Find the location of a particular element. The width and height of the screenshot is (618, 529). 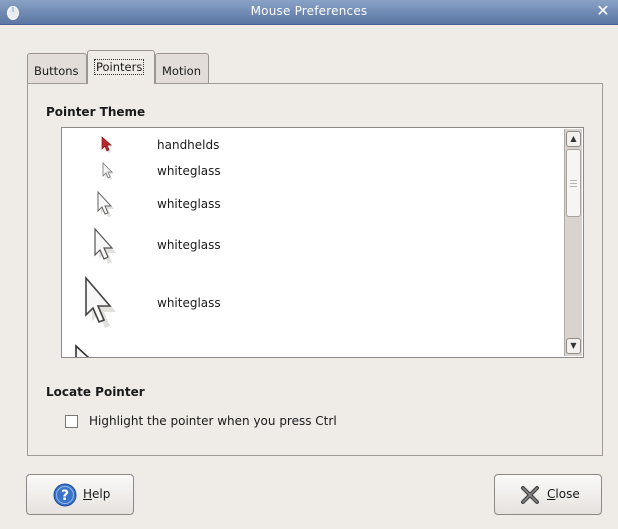

title-bar: Mouse Preferences ✕ is located at coordinates (309, 12).